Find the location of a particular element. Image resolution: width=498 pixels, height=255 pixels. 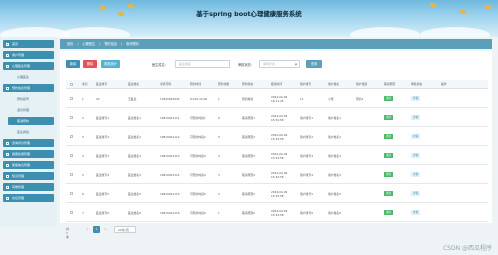

add-button: 新增 is located at coordinates (73, 64).